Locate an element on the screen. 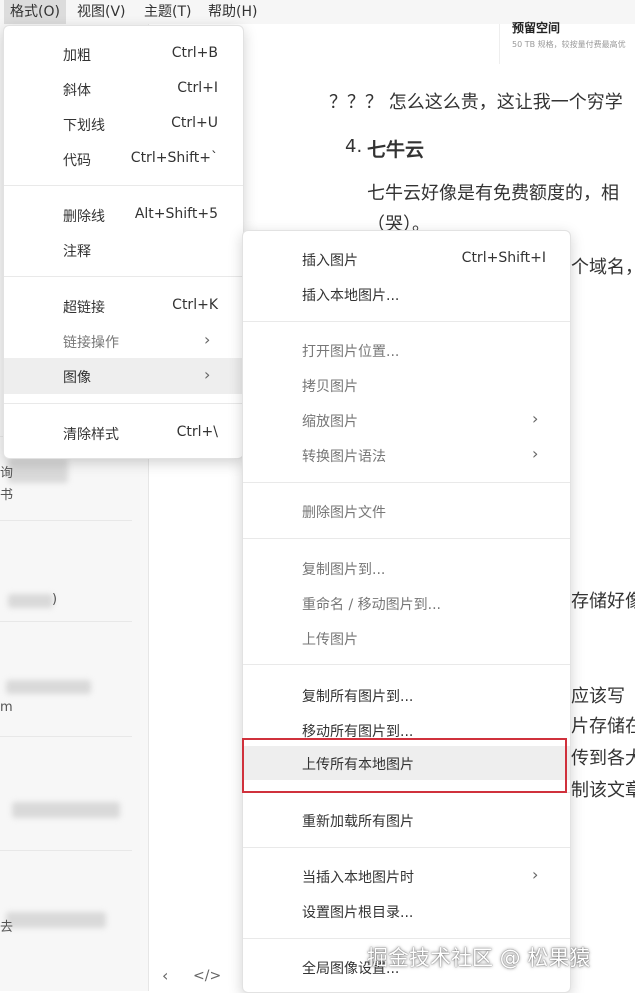 The image size is (635, 993). watermark: 掘金技术社区 @ 松果猿 is located at coordinates (479, 958).